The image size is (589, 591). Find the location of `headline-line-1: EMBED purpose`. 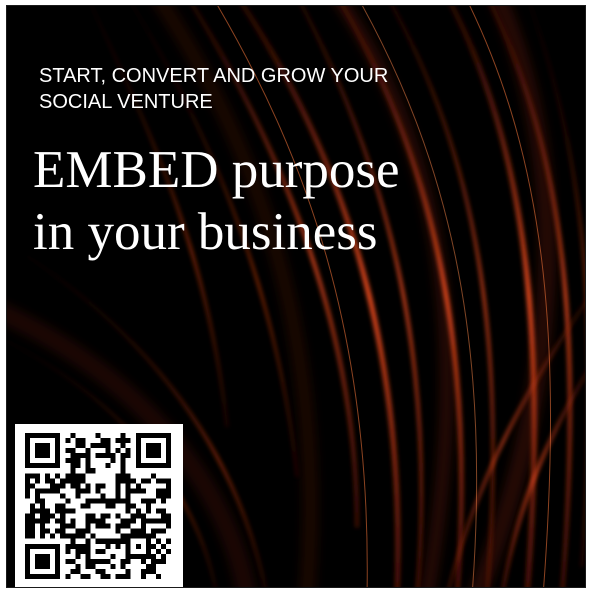

headline-line-1: EMBED purpose is located at coordinates (216, 170).